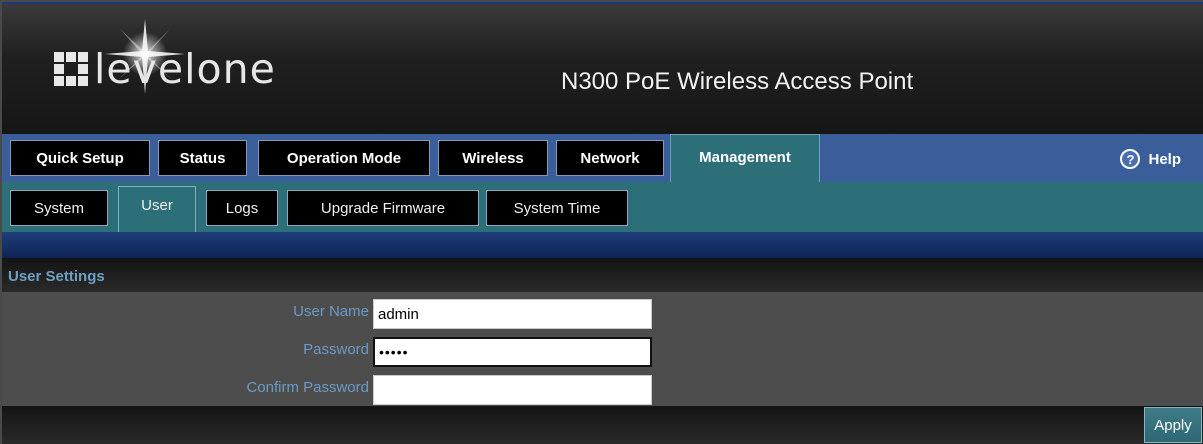 Image resolution: width=1203 pixels, height=444 pixels. I want to click on password-label: Password, so click(336, 349).